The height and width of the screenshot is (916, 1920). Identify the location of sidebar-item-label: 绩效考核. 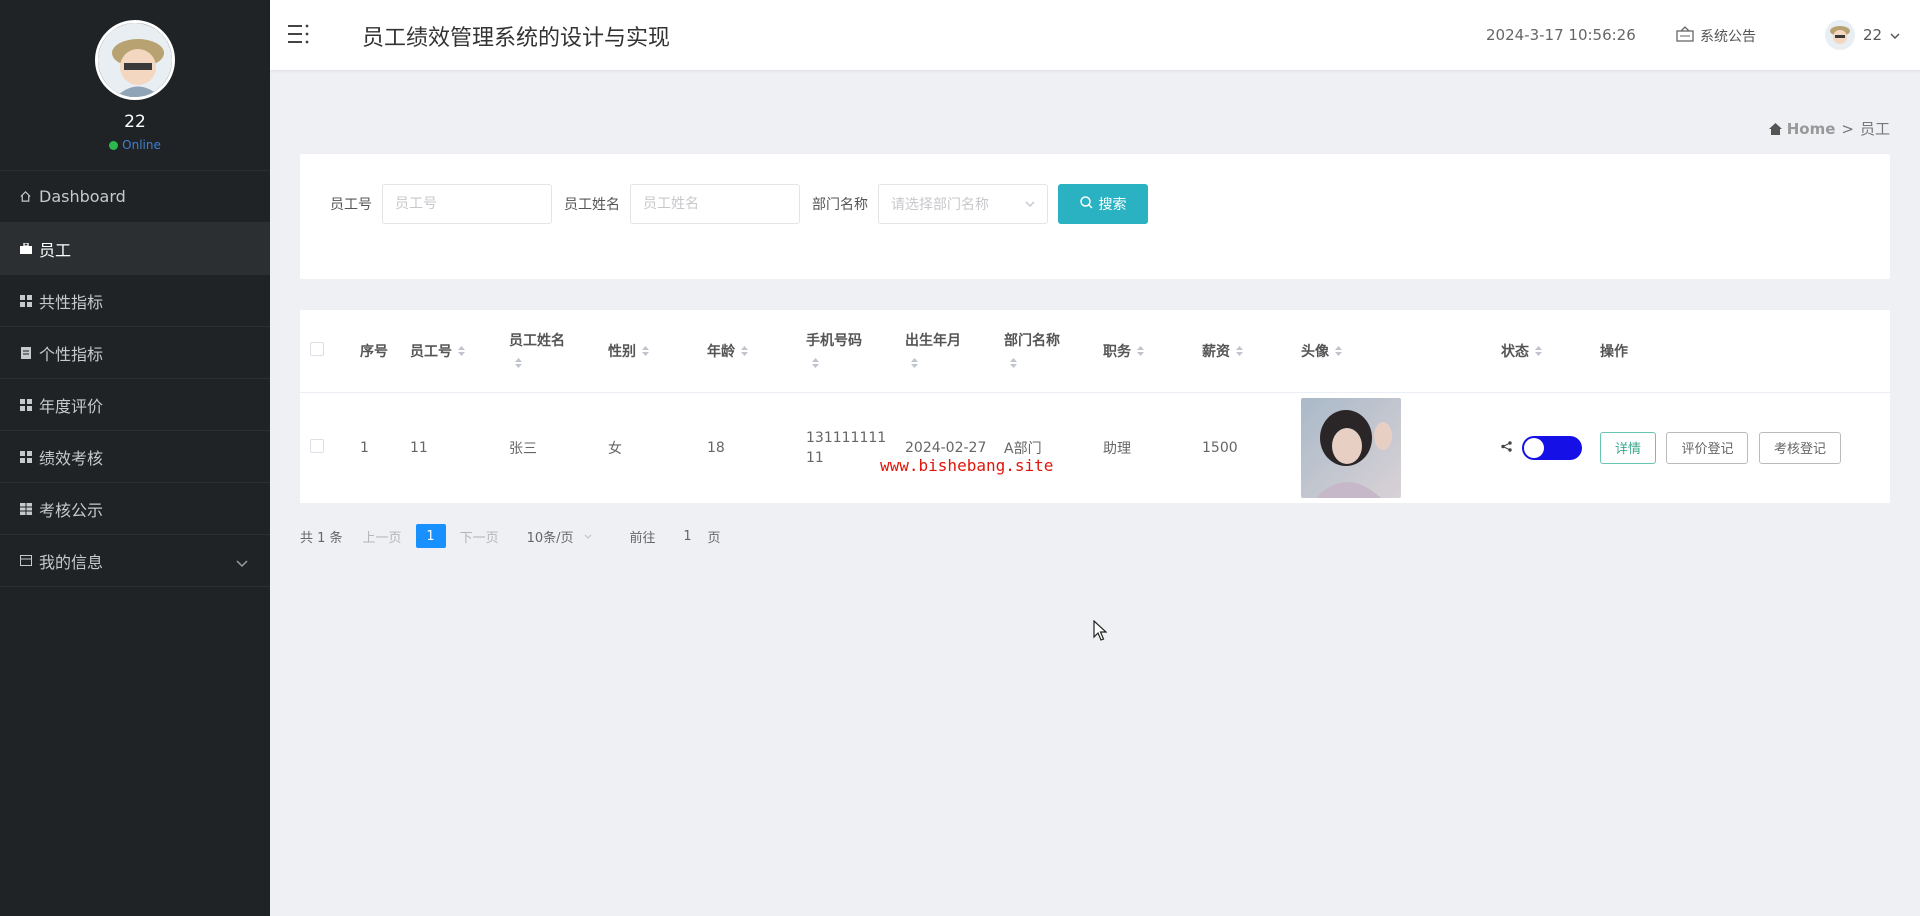
(71, 458).